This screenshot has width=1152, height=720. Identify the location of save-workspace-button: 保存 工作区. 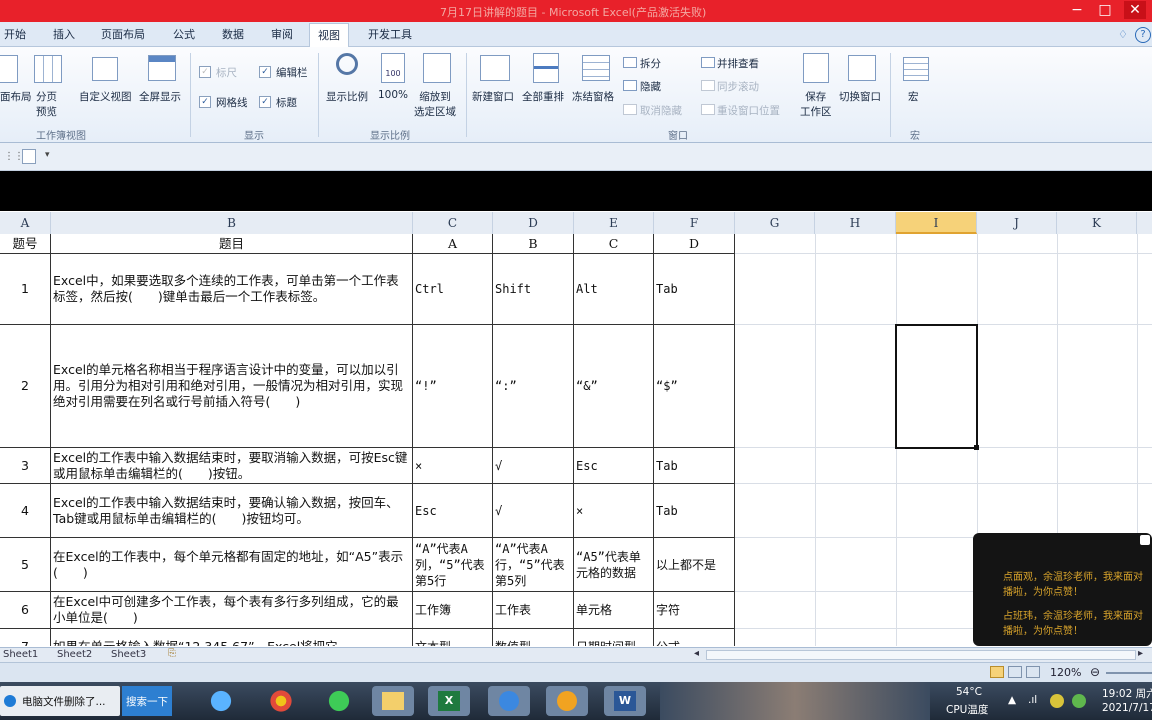
(816, 104).